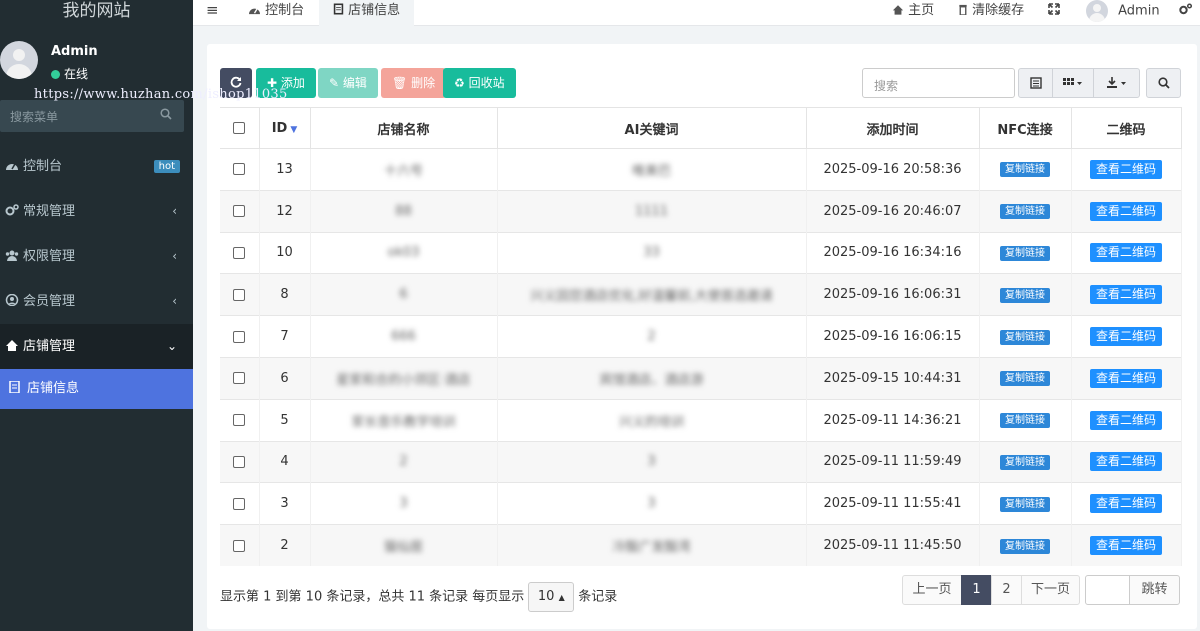  I want to click on select-all-checkbox, so click(240, 128).